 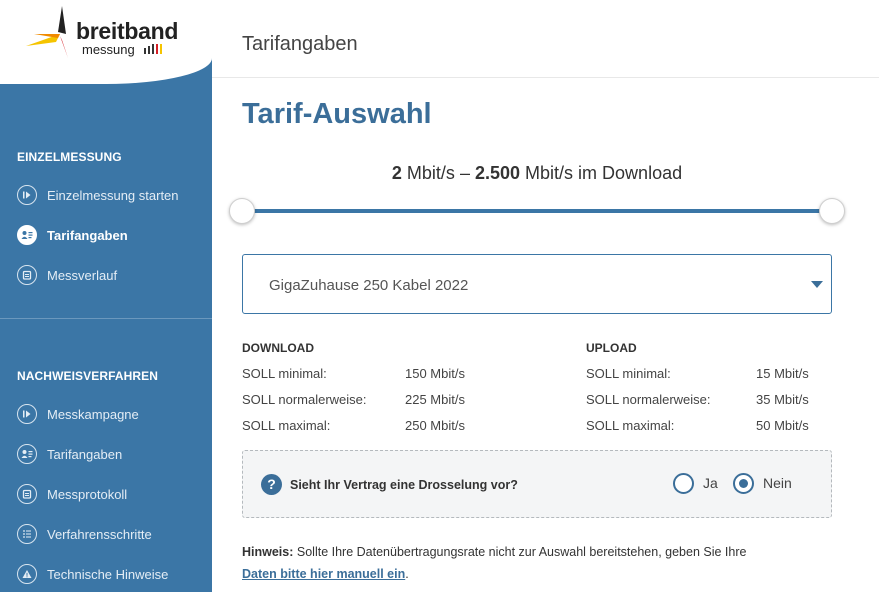 I want to click on slider-handle-max, so click(x=832, y=211).